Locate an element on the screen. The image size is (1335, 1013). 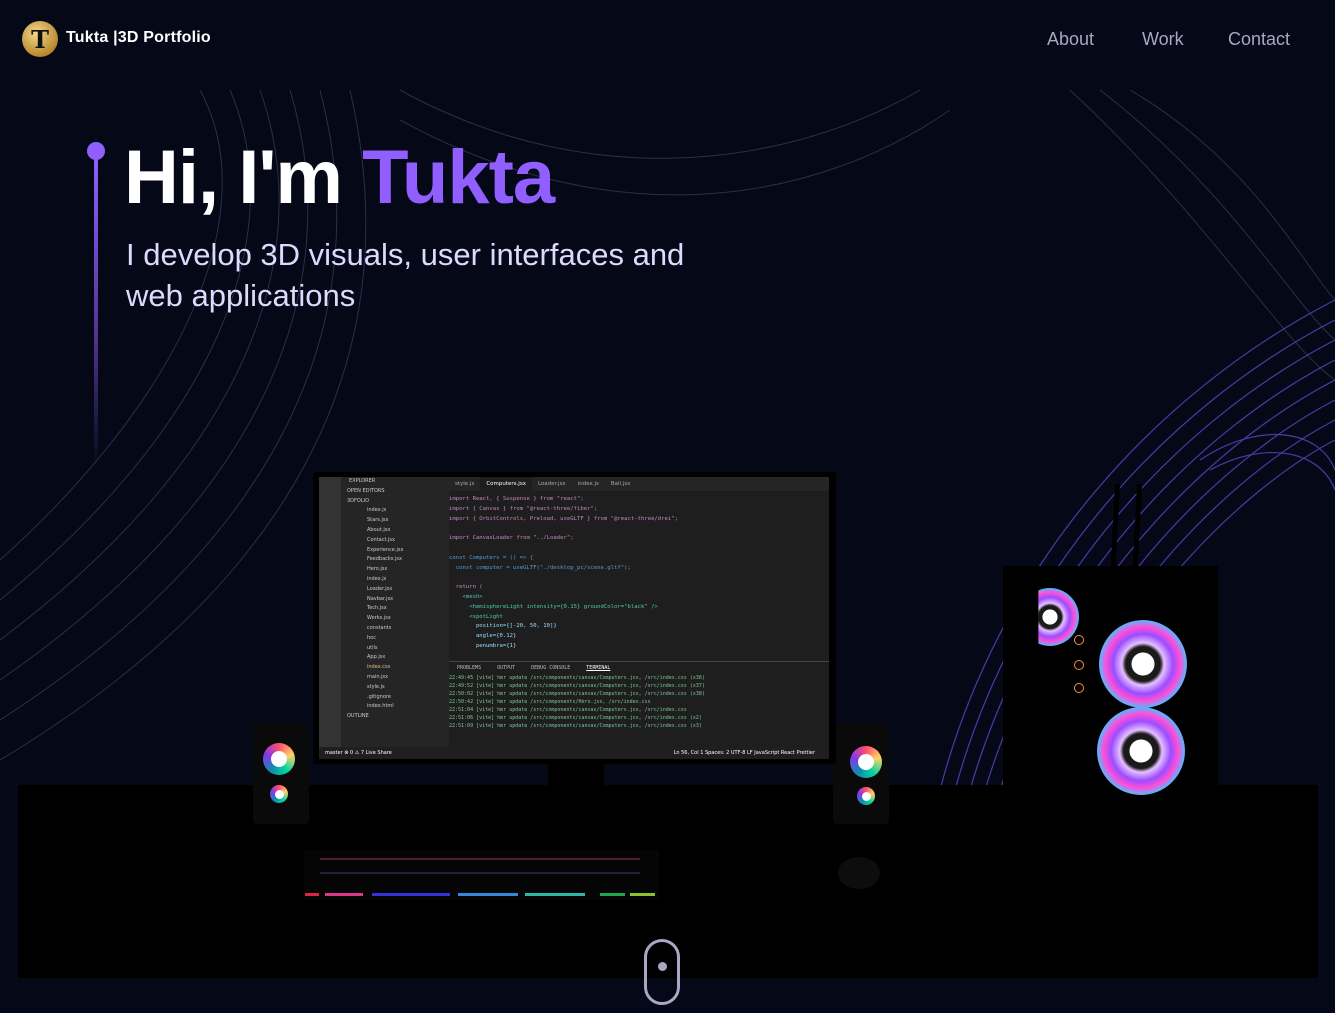
right-speaker is located at coordinates (861, 774).